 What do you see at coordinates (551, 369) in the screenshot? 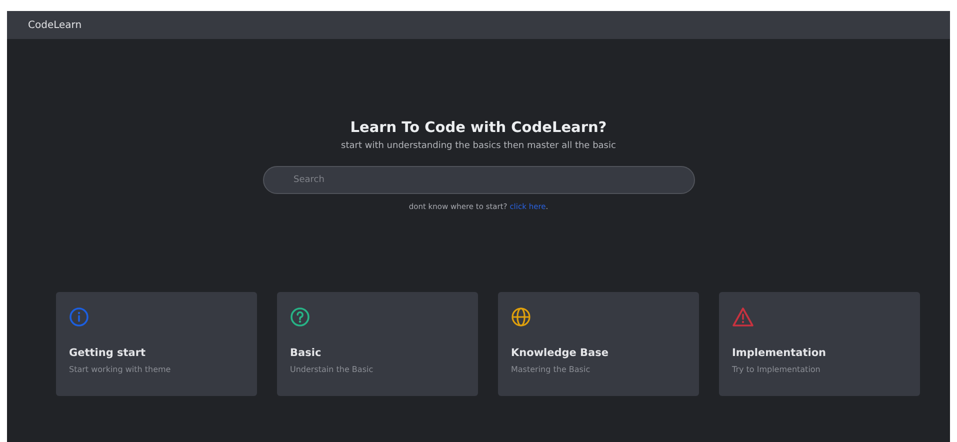
I see `card-description: Mastering the Basic` at bounding box center [551, 369].